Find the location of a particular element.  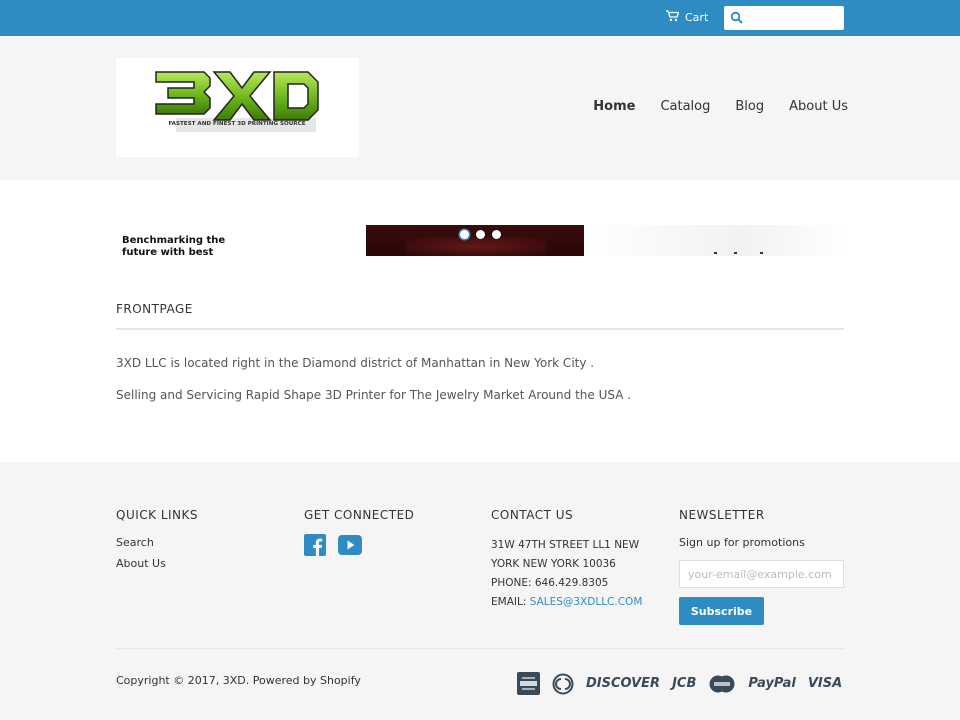

footer-divider is located at coordinates (480, 648).